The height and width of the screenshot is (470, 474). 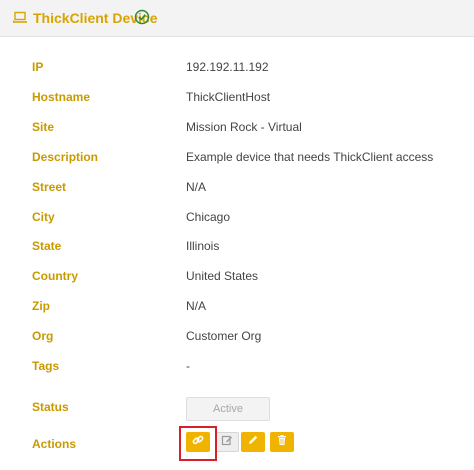 What do you see at coordinates (196, 306) in the screenshot?
I see `zip-value: N/A` at bounding box center [196, 306].